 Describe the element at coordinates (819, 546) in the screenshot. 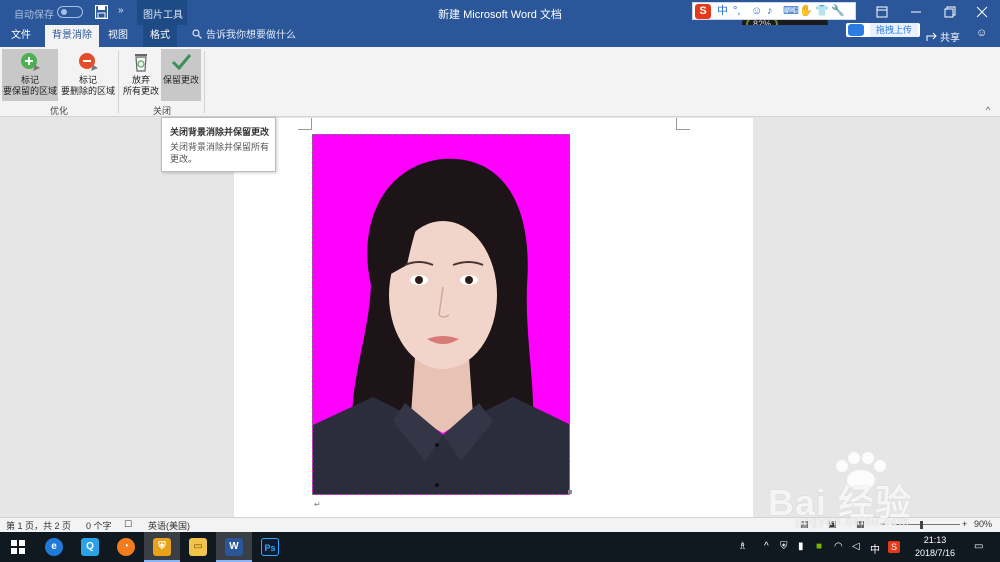

I see `nvidia-icon: ■` at that location.